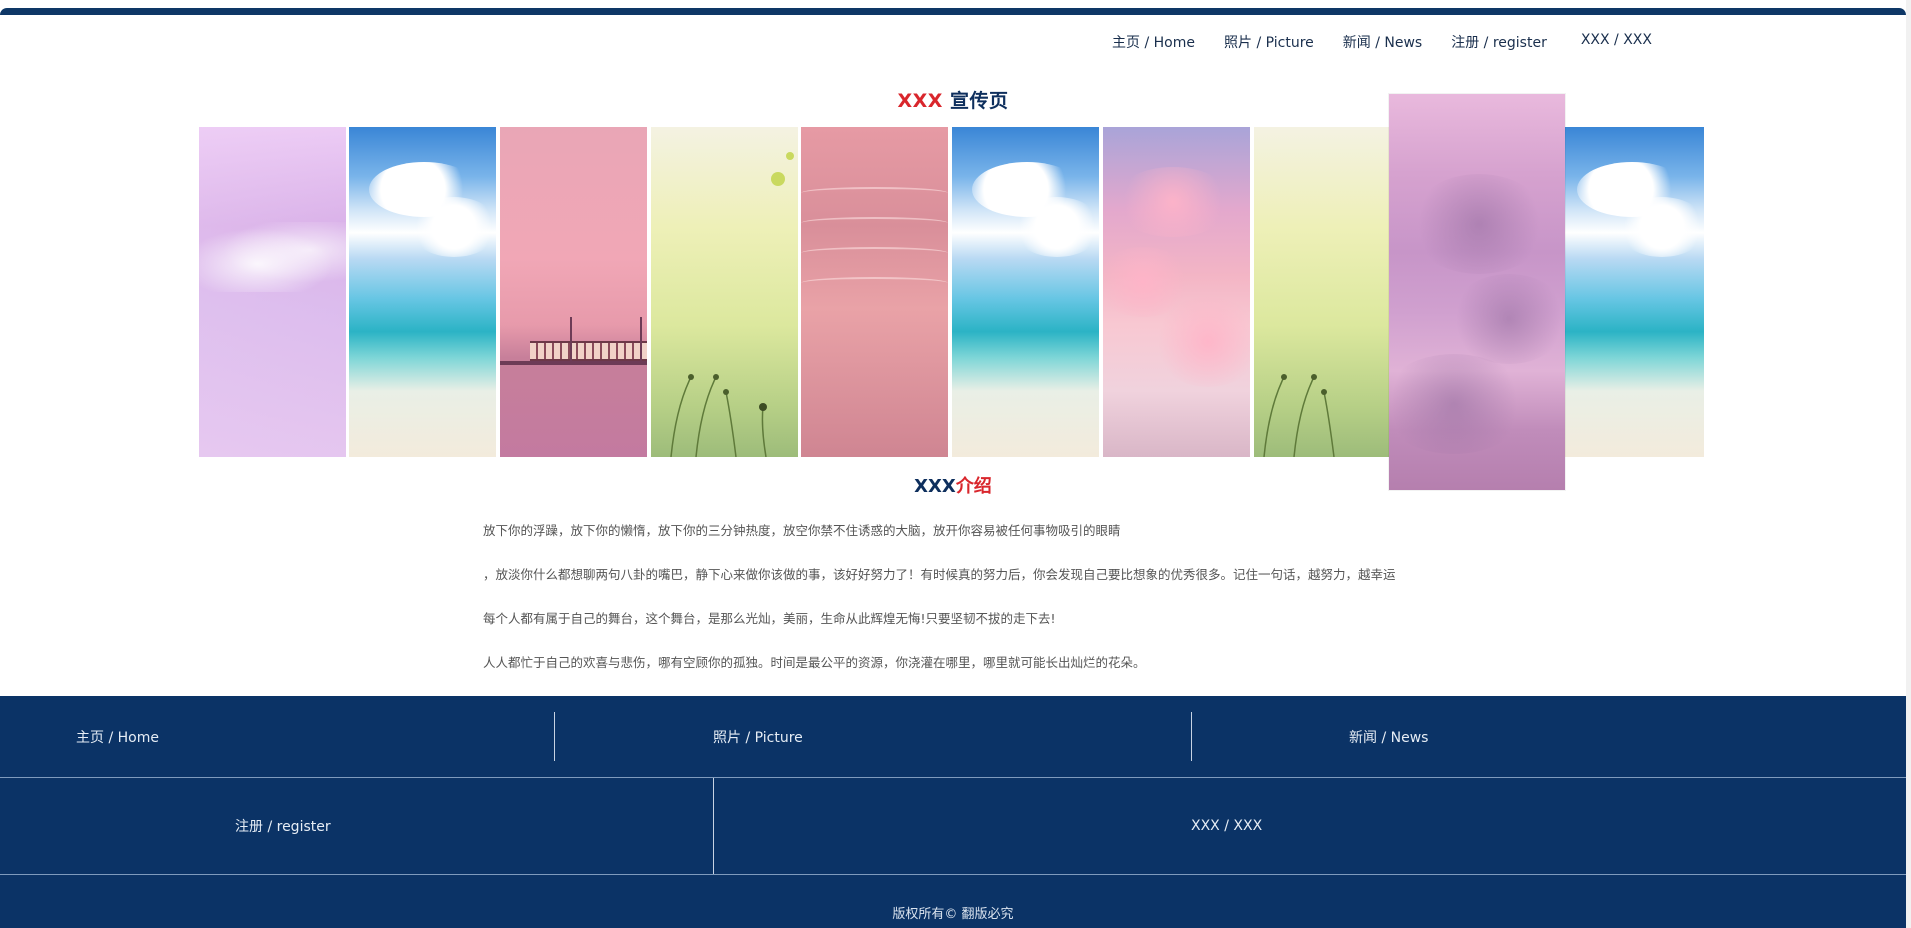 The height and width of the screenshot is (928, 1911). I want to click on footer-home-link: 主页 / Home, so click(117, 737).